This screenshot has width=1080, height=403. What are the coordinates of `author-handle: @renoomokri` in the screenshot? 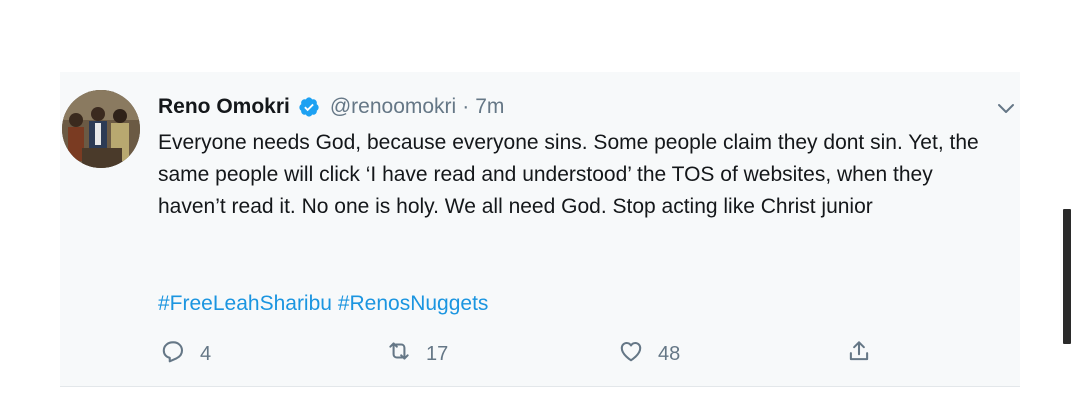 It's located at (393, 107).